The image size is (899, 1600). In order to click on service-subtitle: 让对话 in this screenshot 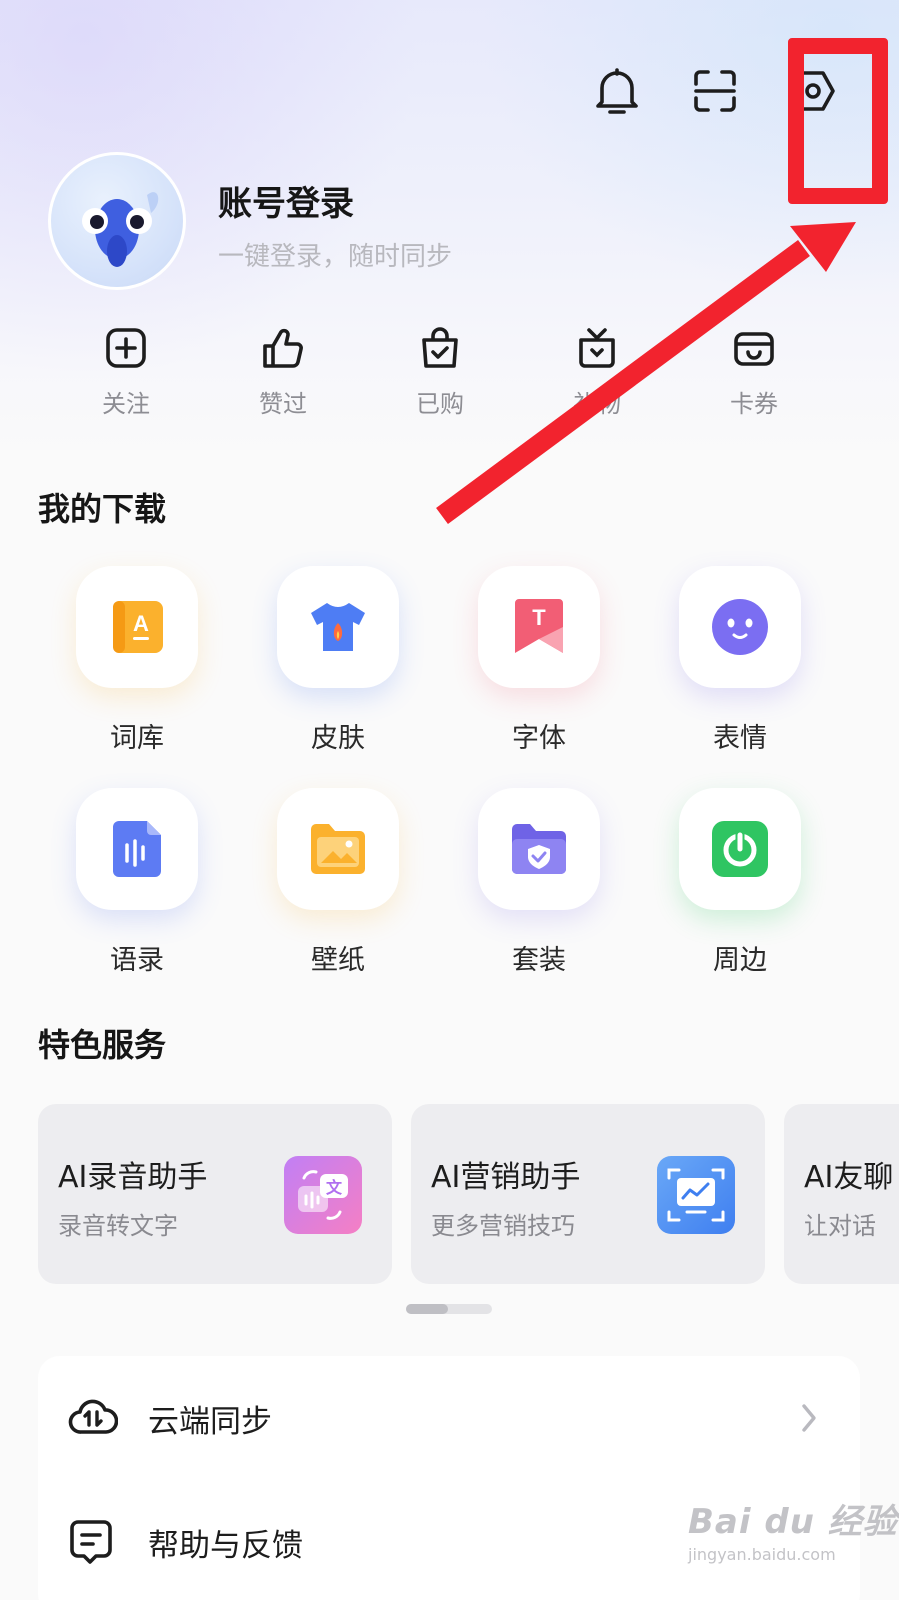, I will do `click(840, 1226)`.